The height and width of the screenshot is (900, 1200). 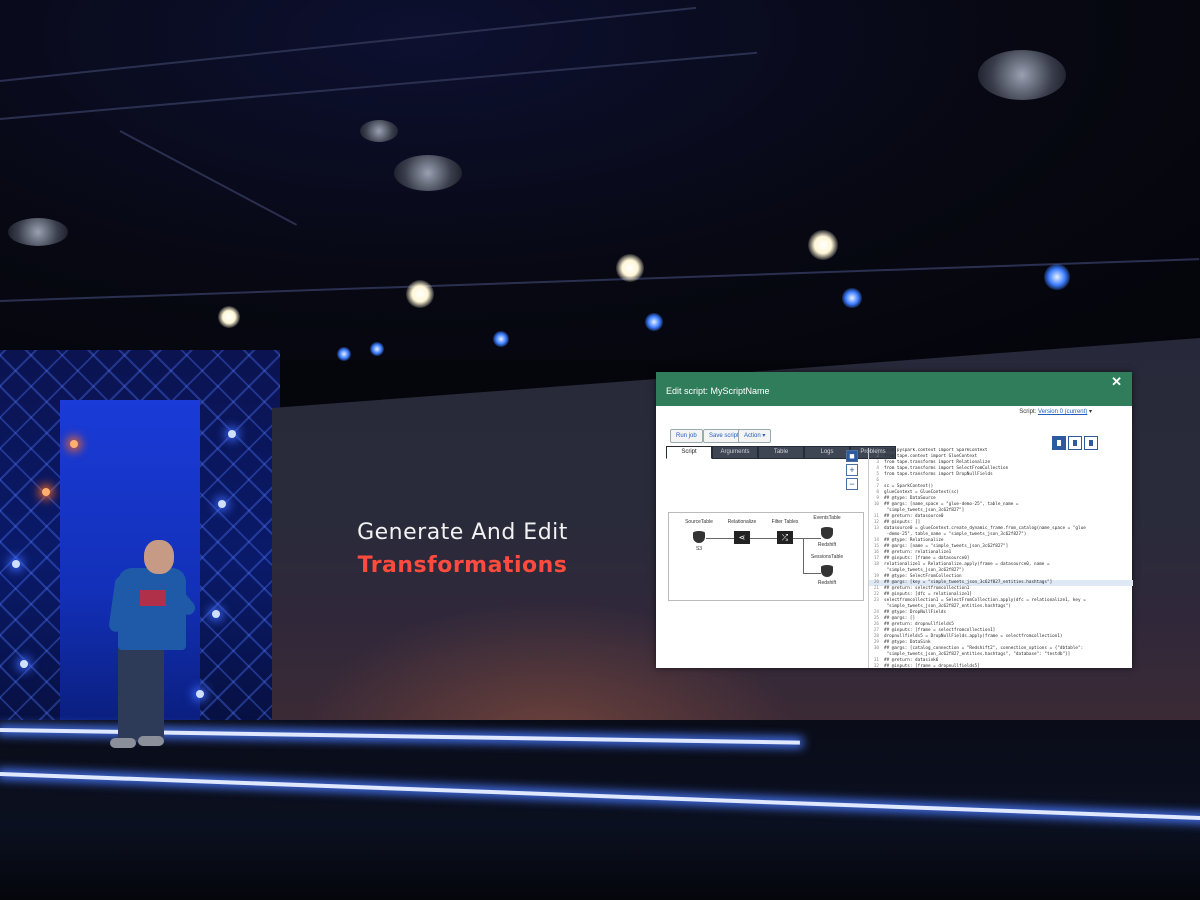 I want to click on code-text: ## @inputs: [frame = dropnullfields5], so click(x=932, y=666).